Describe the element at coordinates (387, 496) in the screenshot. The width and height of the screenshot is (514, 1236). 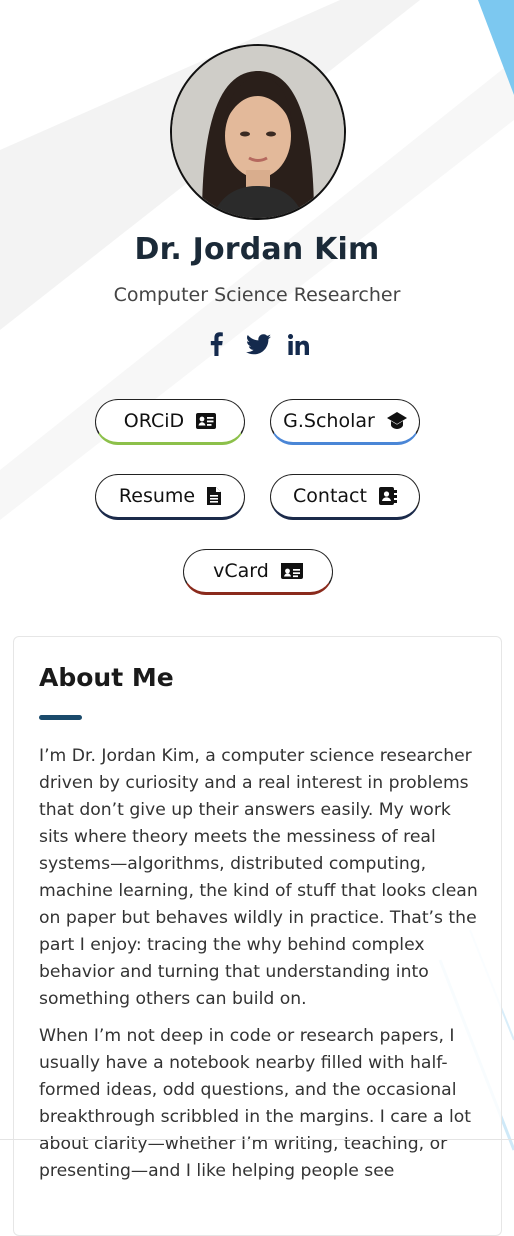
I see `address-book-icon` at that location.